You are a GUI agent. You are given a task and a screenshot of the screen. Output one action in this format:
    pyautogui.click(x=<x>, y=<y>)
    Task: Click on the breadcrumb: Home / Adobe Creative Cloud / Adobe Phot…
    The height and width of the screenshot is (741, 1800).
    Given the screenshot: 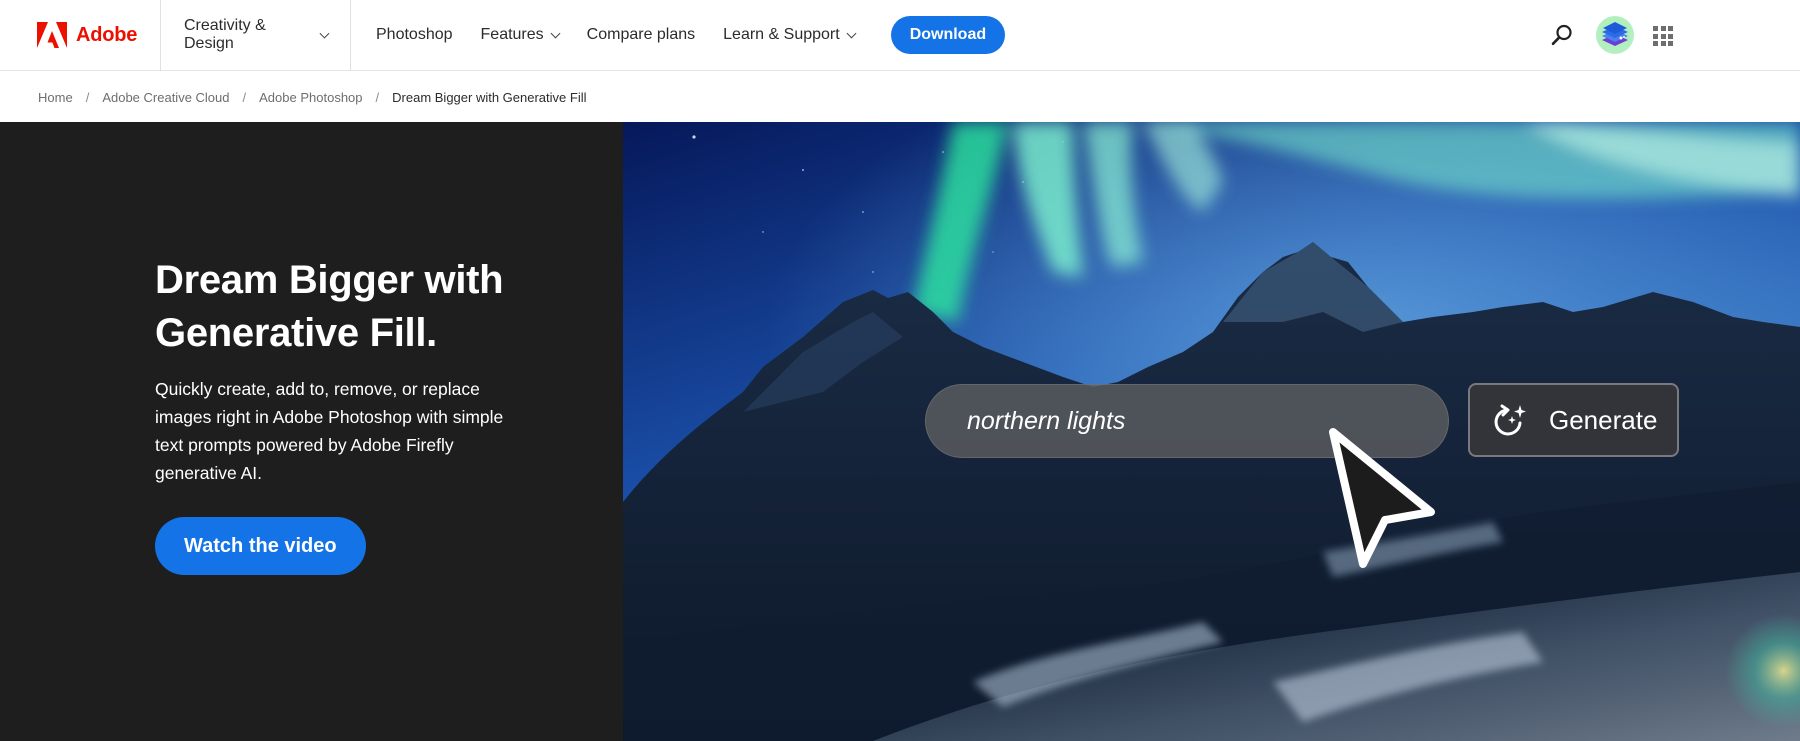 What is the action you would take?
    pyautogui.click(x=900, y=97)
    